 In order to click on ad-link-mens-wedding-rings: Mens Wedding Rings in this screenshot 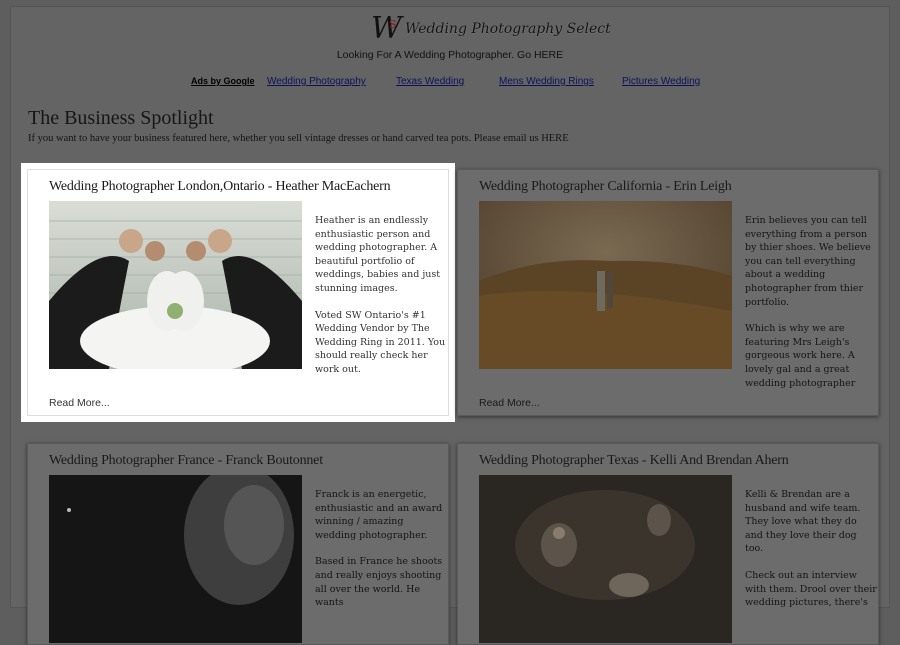, I will do `click(546, 81)`.